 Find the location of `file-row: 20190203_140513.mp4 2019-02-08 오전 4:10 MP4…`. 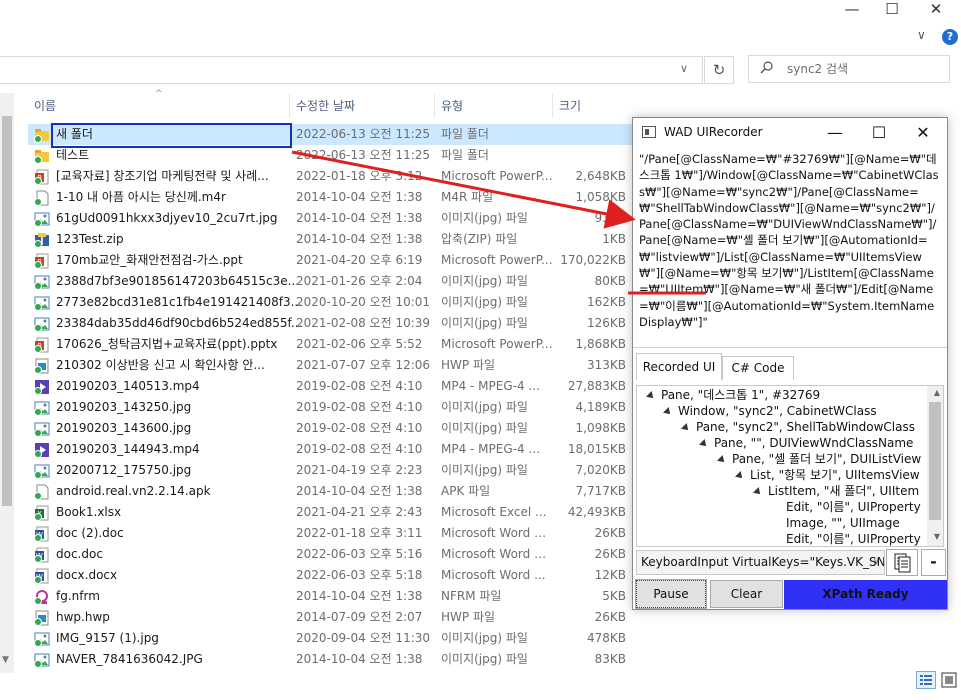

file-row: 20190203_140513.mp4 2019-02-08 오전 4:10 MP4… is located at coordinates (330, 386).